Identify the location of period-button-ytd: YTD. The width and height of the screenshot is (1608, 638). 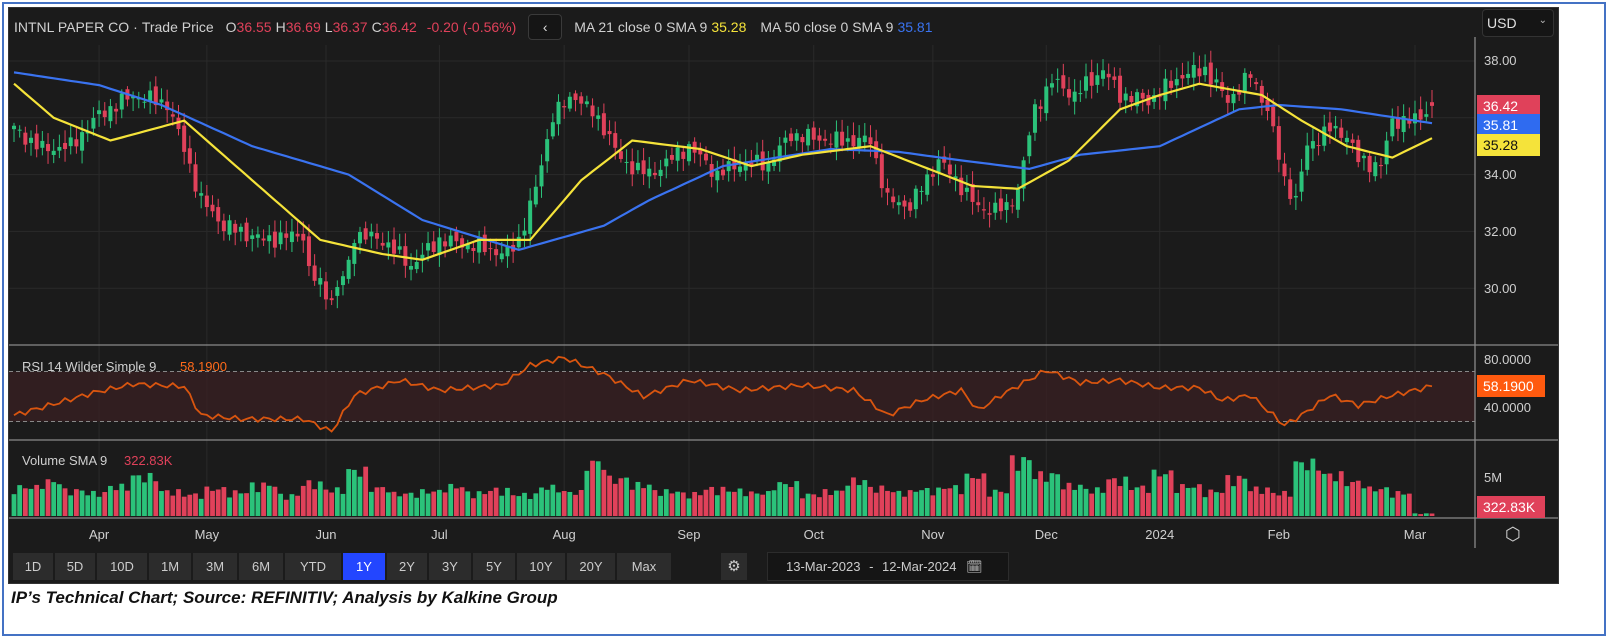
(313, 566).